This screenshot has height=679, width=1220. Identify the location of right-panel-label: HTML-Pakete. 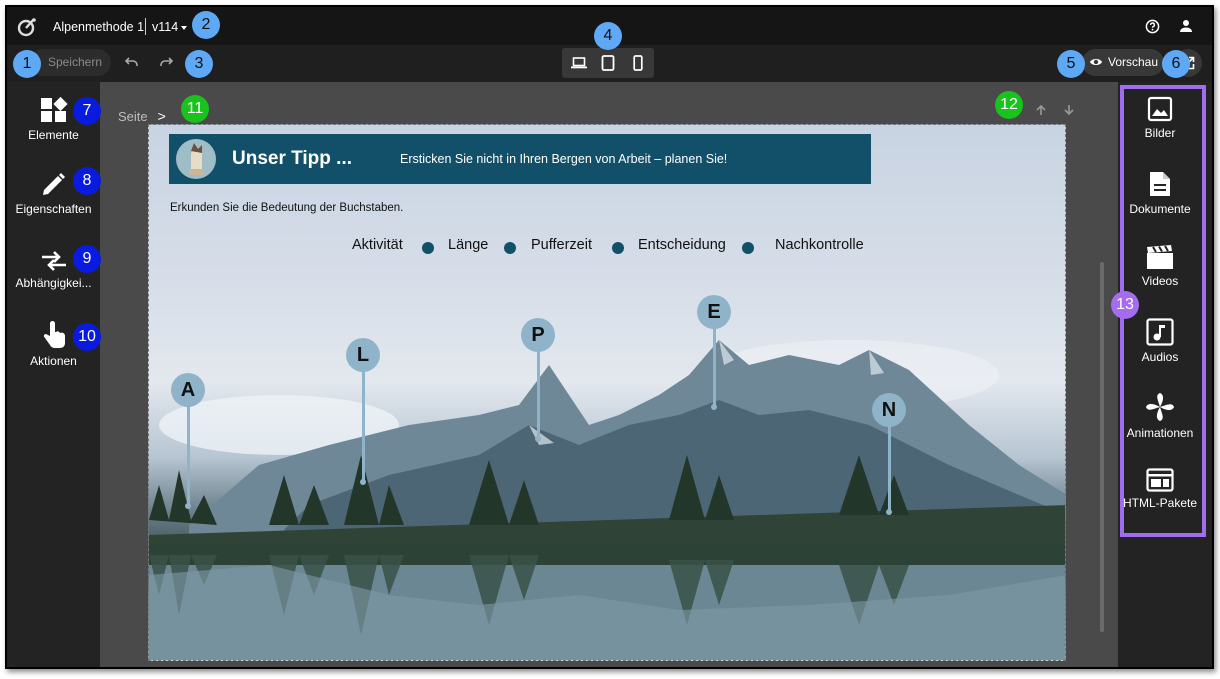
(1160, 503).